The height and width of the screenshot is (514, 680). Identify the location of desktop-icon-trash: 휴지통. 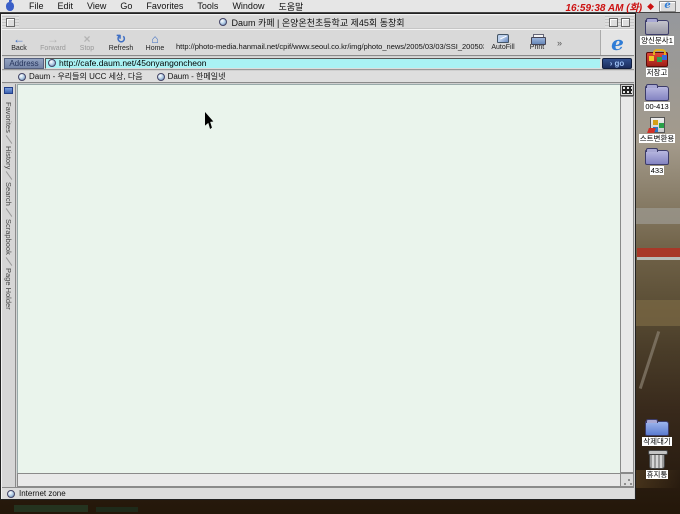
(657, 464).